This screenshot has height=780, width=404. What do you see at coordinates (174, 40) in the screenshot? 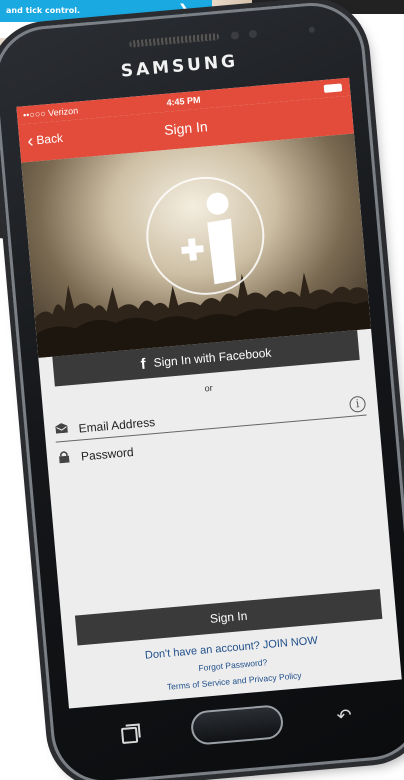
I see `earpiece-speaker` at bounding box center [174, 40].